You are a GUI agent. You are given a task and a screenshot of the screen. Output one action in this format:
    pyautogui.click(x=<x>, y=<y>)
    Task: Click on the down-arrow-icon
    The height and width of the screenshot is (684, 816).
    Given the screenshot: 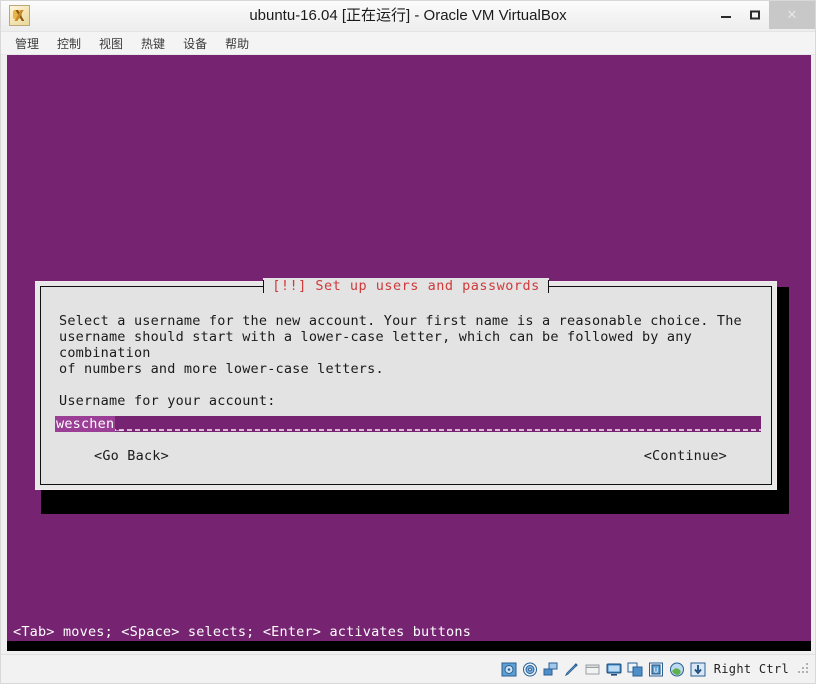 What is the action you would take?
    pyautogui.click(x=698, y=669)
    